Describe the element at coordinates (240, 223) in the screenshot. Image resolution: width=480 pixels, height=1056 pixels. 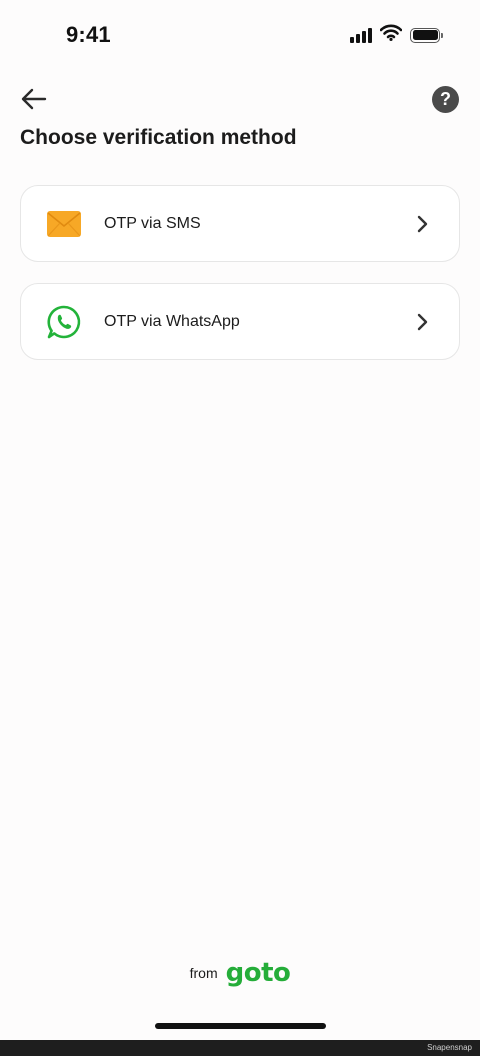
I see `option-sms: OTP via SMS` at that location.